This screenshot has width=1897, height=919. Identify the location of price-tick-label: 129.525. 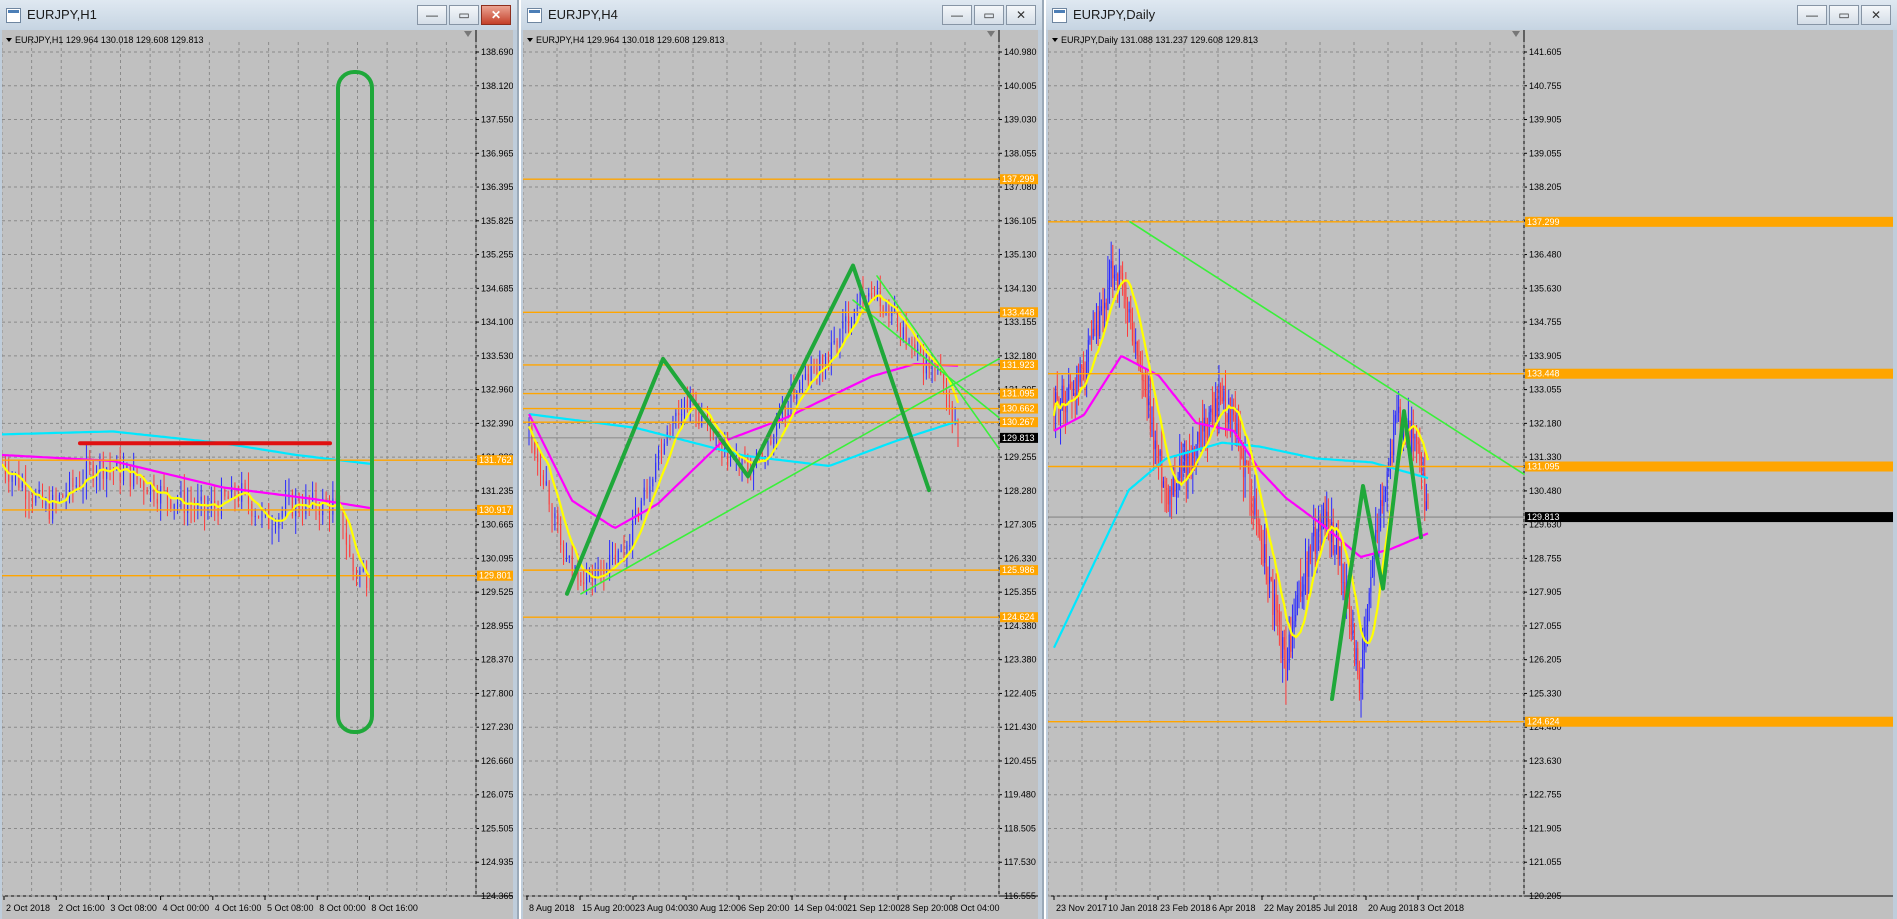
(497, 592).